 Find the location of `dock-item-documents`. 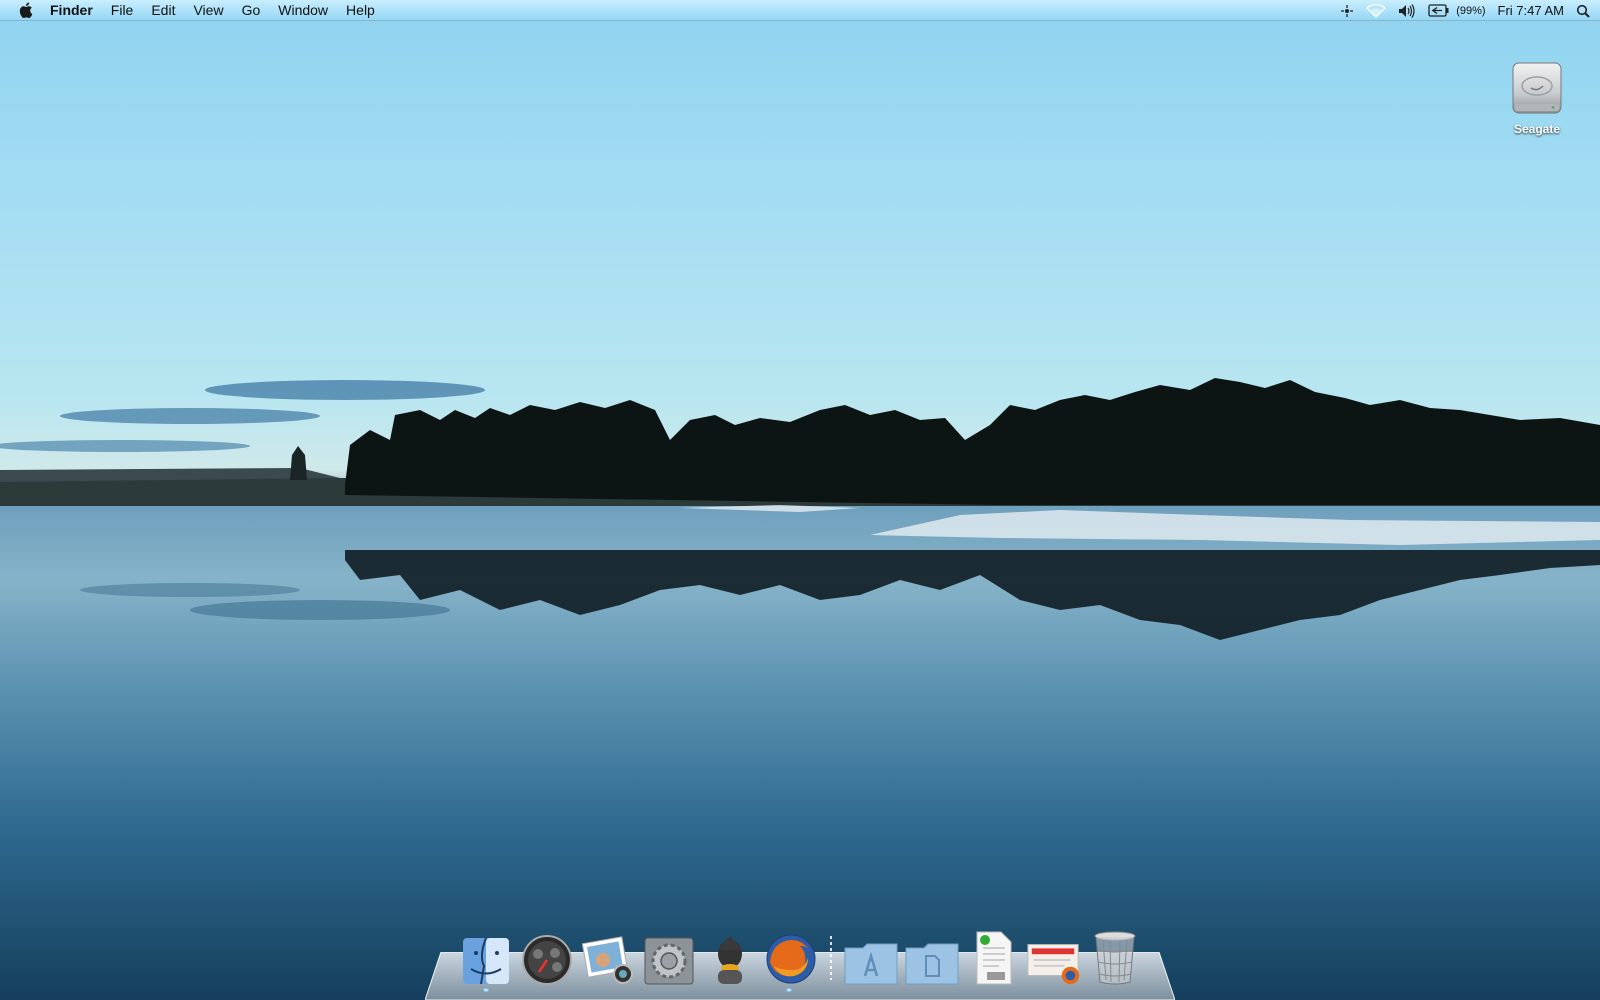

dock-item-documents is located at coordinates (932, 957).